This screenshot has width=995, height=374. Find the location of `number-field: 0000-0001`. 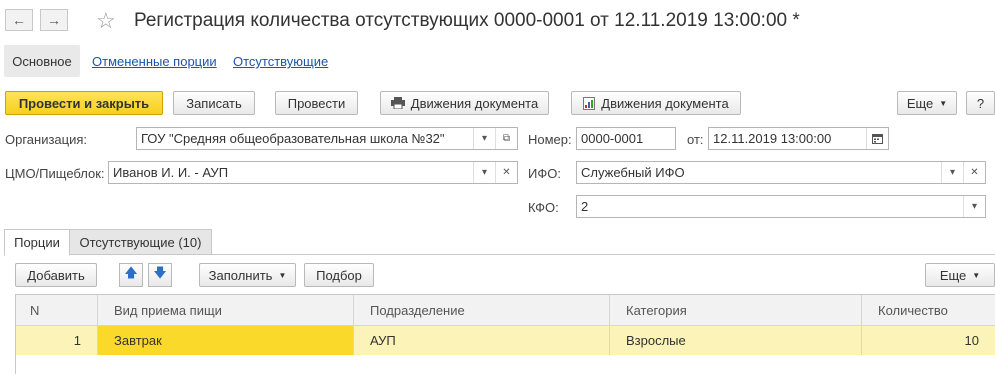

number-field: 0000-0001 is located at coordinates (626, 138).